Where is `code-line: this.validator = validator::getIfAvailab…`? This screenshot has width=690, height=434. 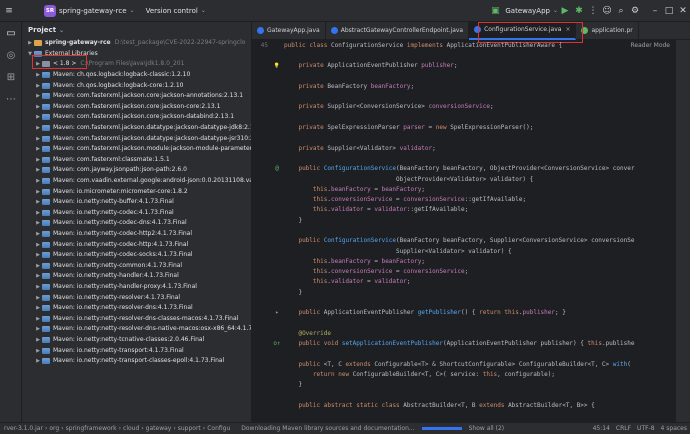
code-line: this.validator = validator::getIfAvailab… is located at coordinates (471, 210).